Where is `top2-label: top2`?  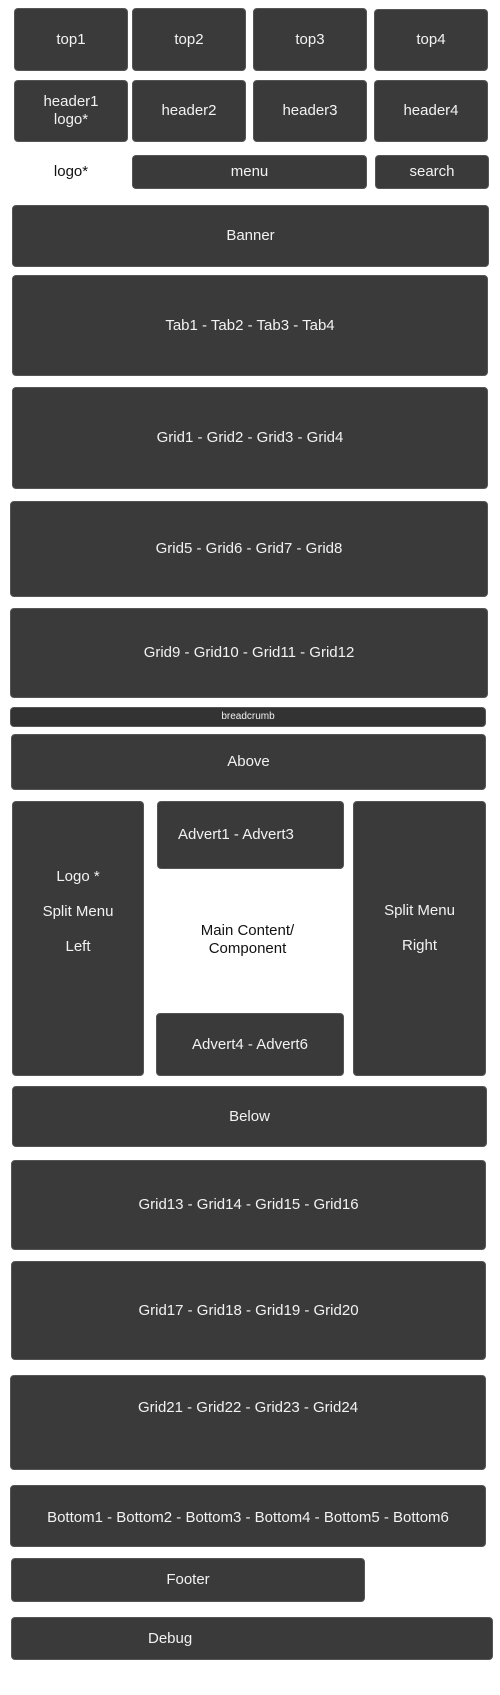 top2-label: top2 is located at coordinates (189, 39).